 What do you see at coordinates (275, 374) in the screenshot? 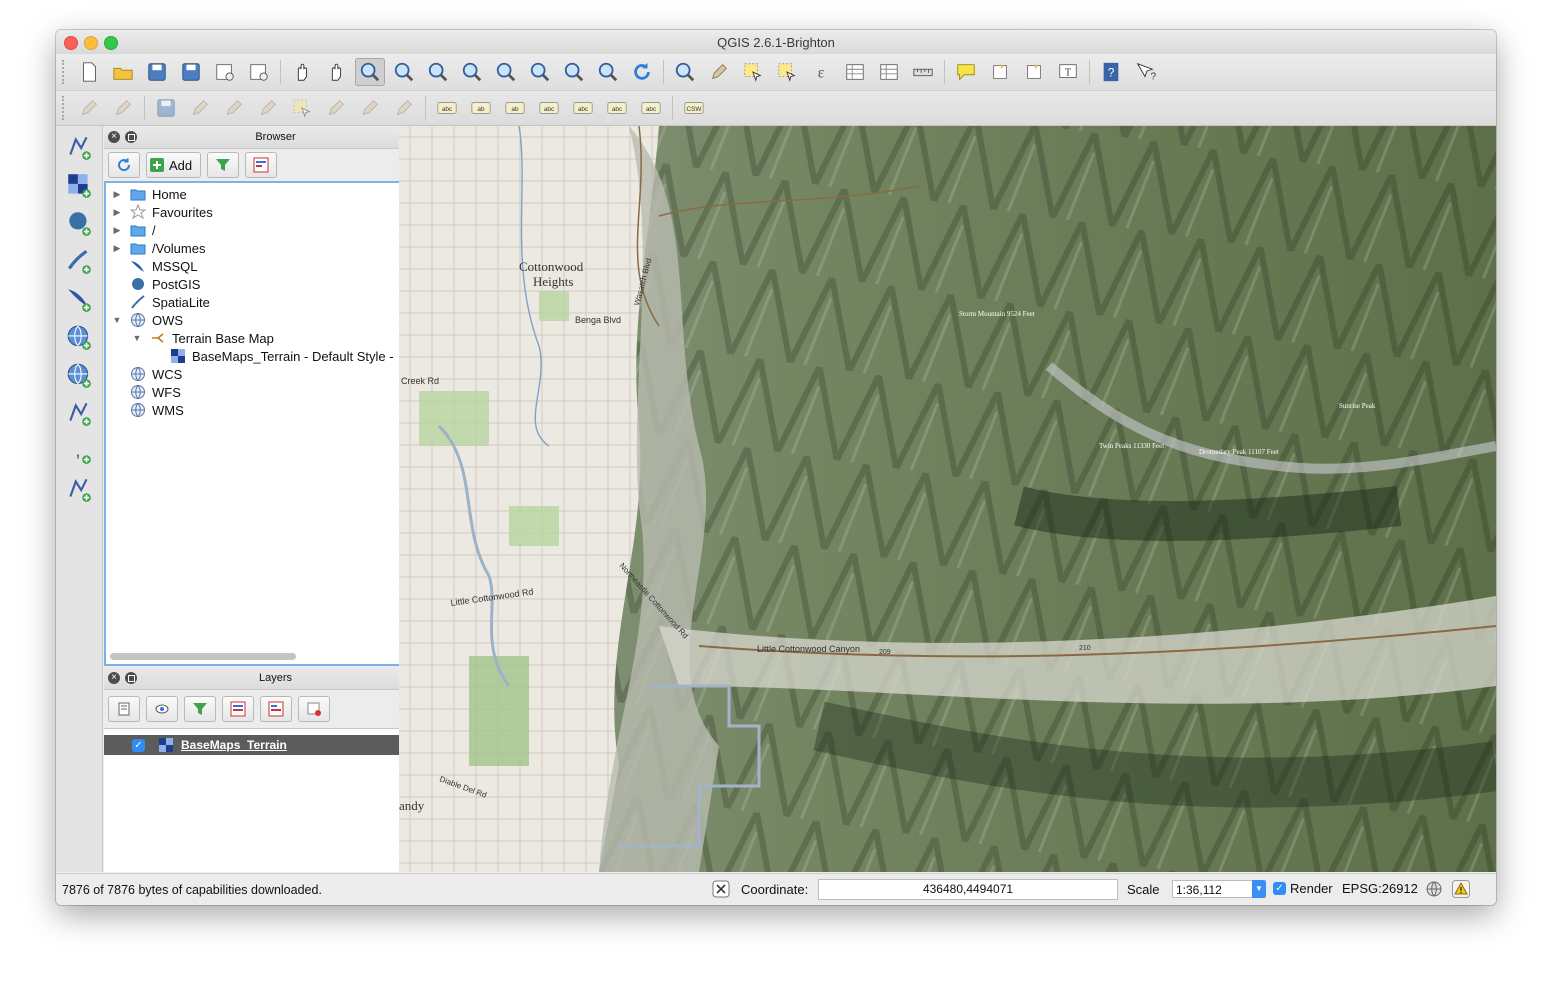
I see `browser-item-wcs: WCS` at bounding box center [275, 374].